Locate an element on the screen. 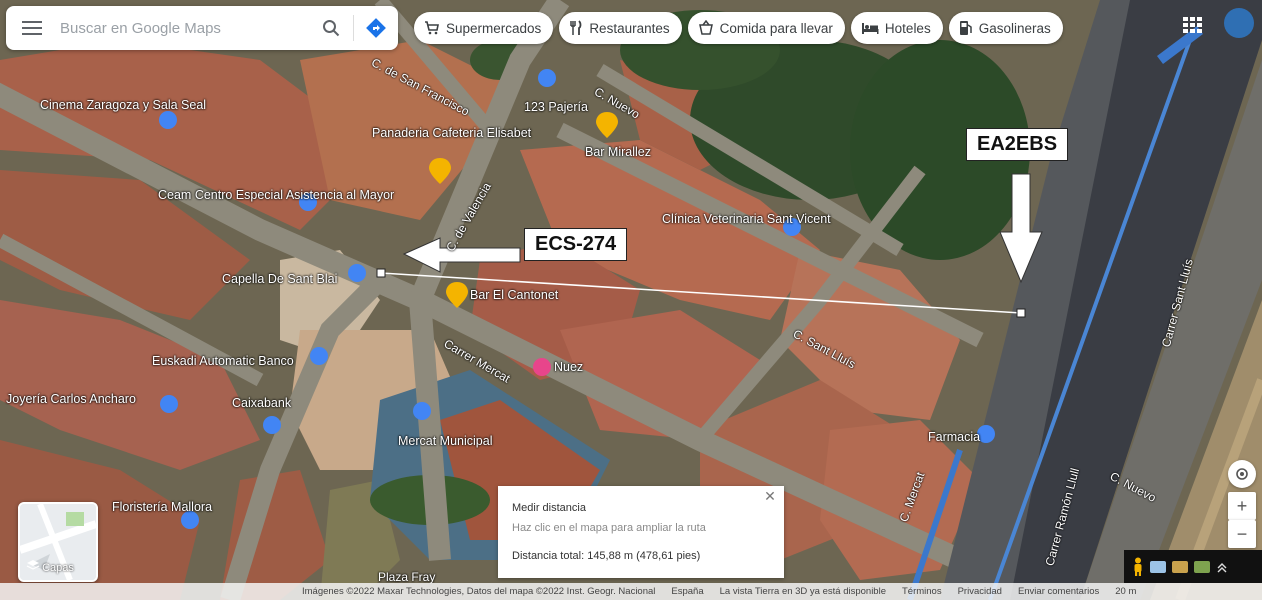  avatar is located at coordinates (1239, 23).